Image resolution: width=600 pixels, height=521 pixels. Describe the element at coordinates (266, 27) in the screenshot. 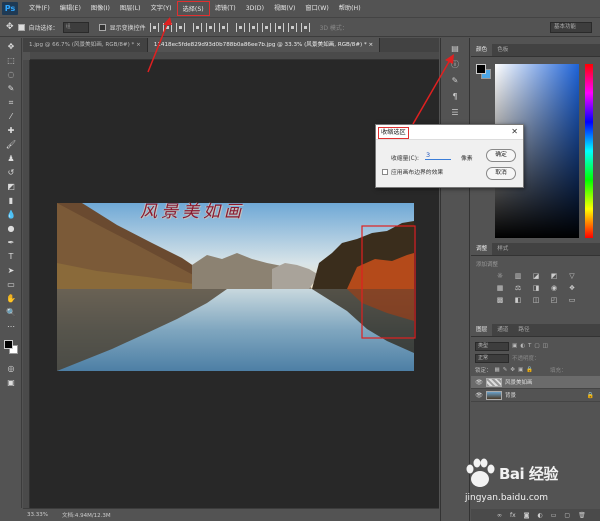

I see `distribute-bottom-icon` at that location.